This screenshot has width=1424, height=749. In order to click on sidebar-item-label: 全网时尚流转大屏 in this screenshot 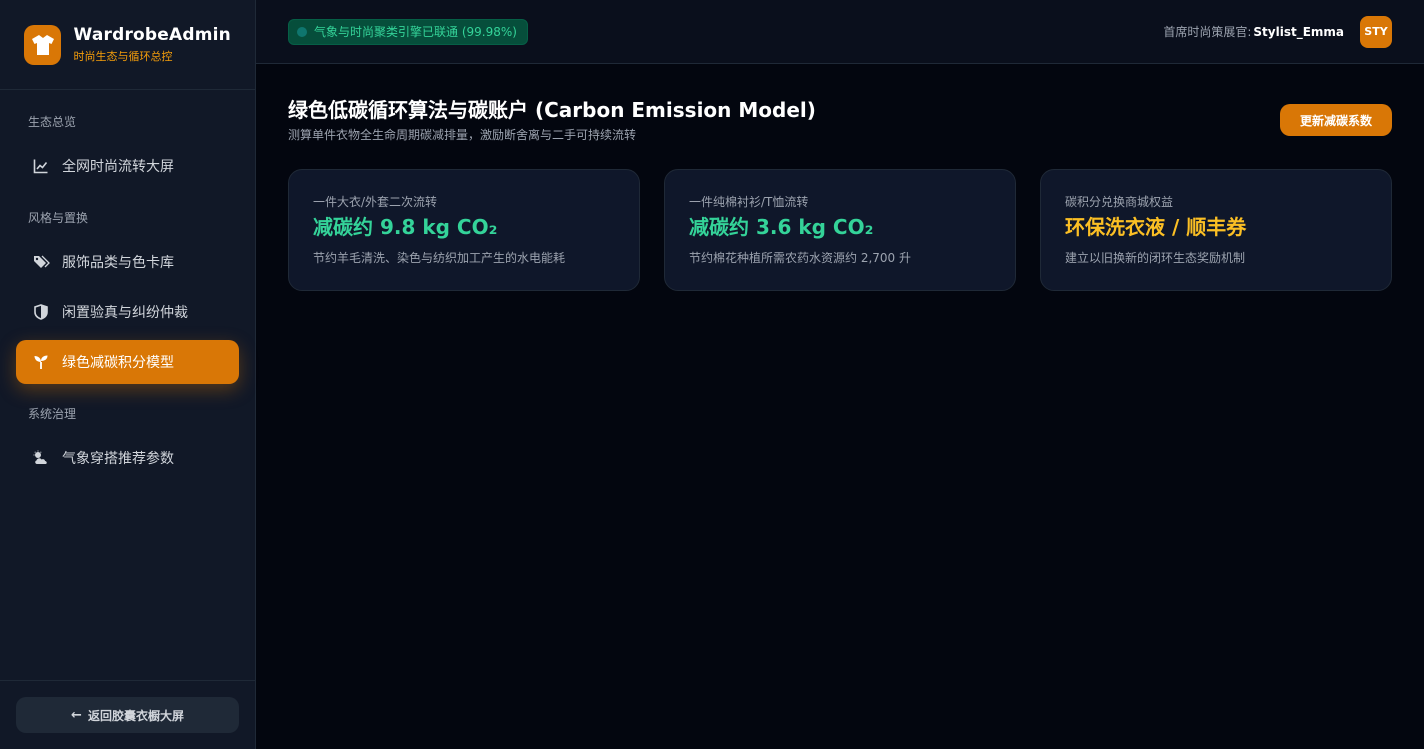, I will do `click(118, 167)`.